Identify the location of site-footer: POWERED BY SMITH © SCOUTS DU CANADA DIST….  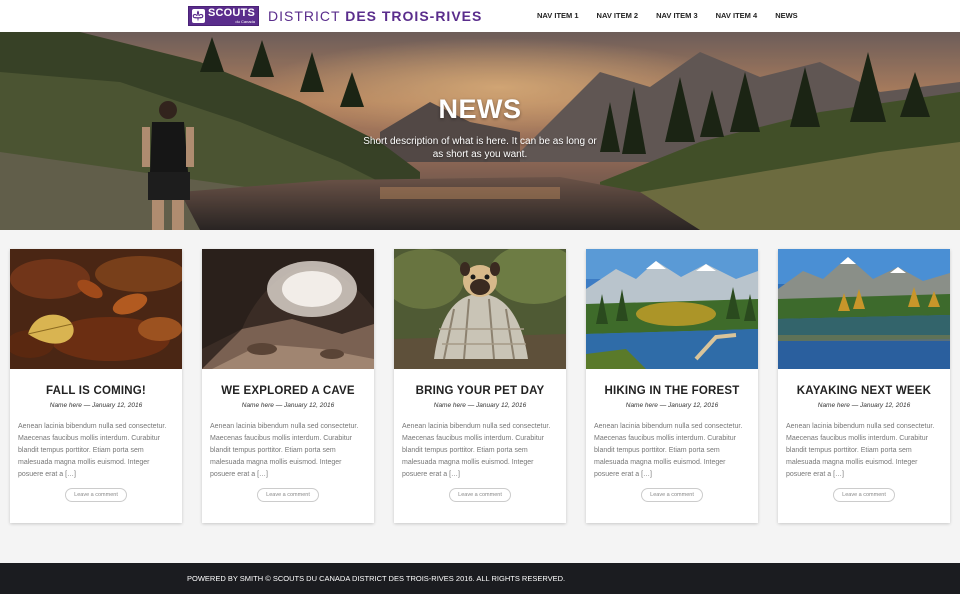
(480, 578).